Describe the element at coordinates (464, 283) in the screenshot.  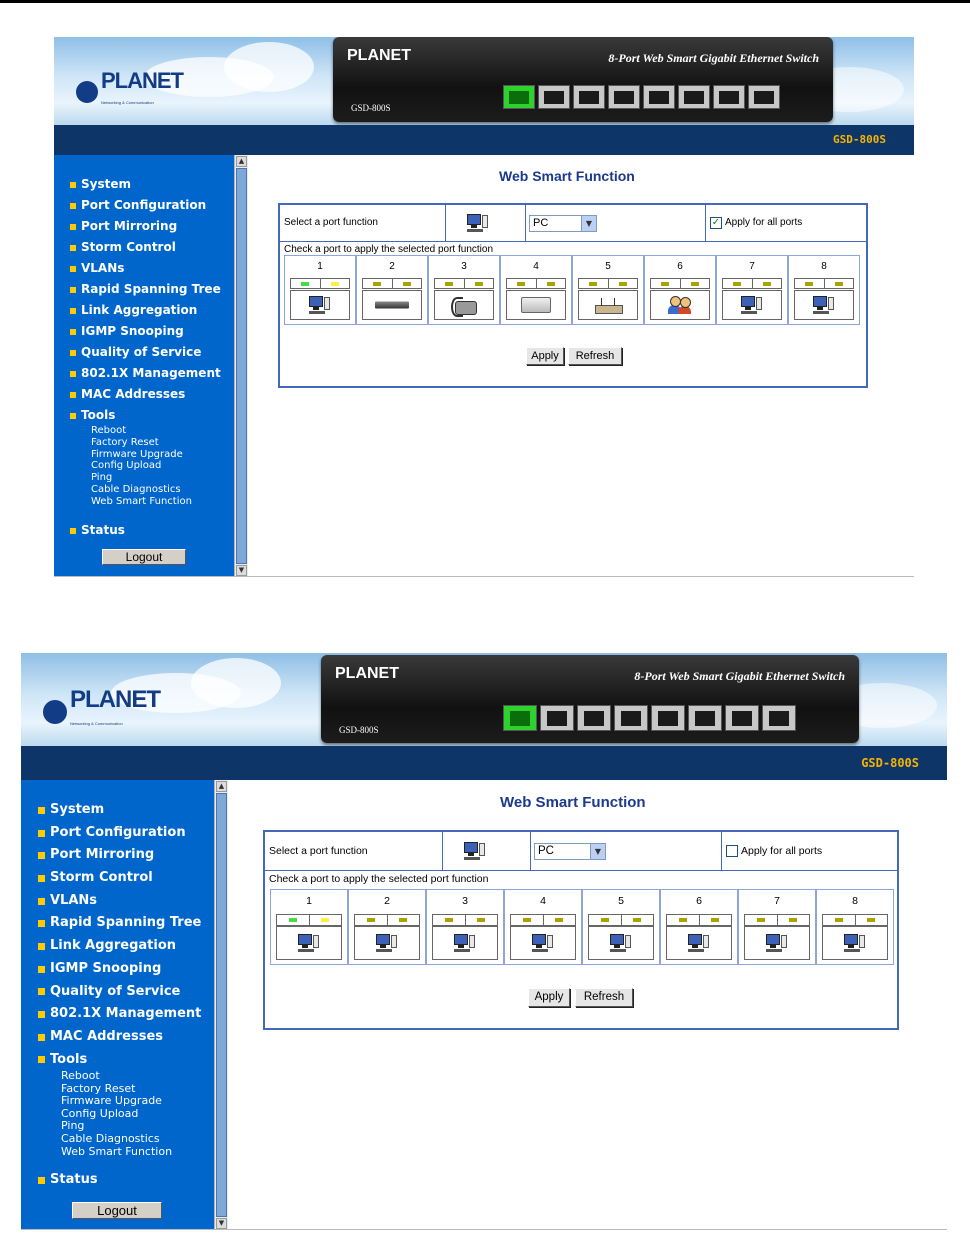
I see `port-led-row` at that location.